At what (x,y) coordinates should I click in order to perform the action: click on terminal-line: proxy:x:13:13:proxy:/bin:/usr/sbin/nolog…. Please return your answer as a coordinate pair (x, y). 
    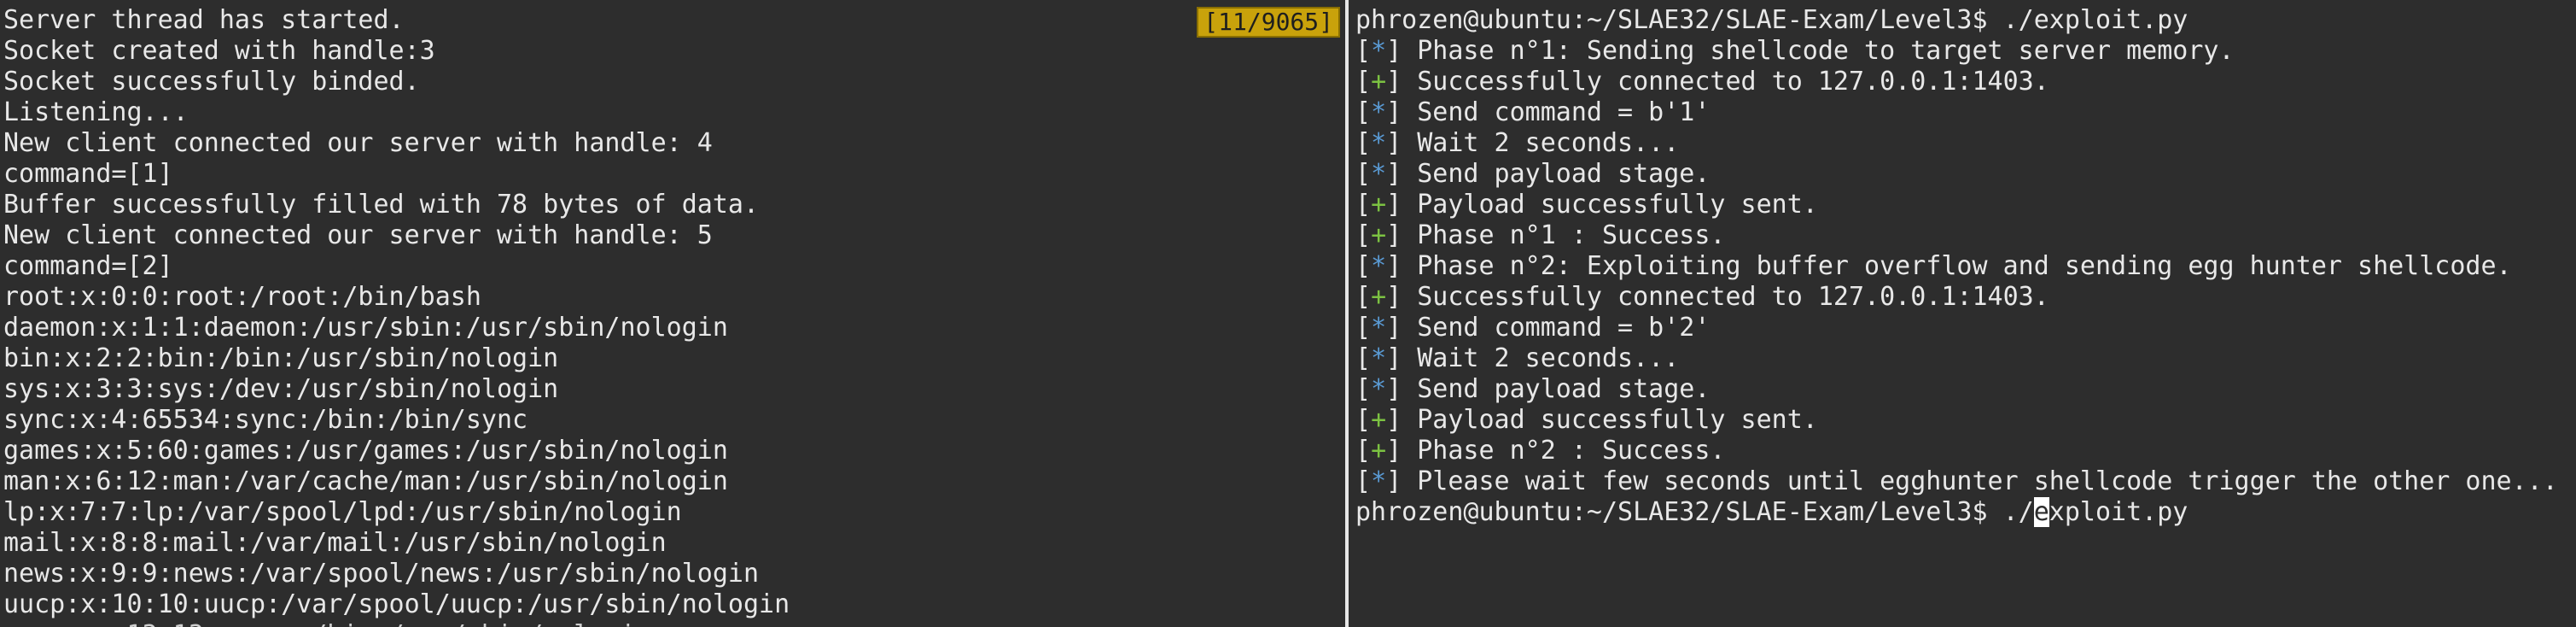
    Looking at the image, I should click on (396, 623).